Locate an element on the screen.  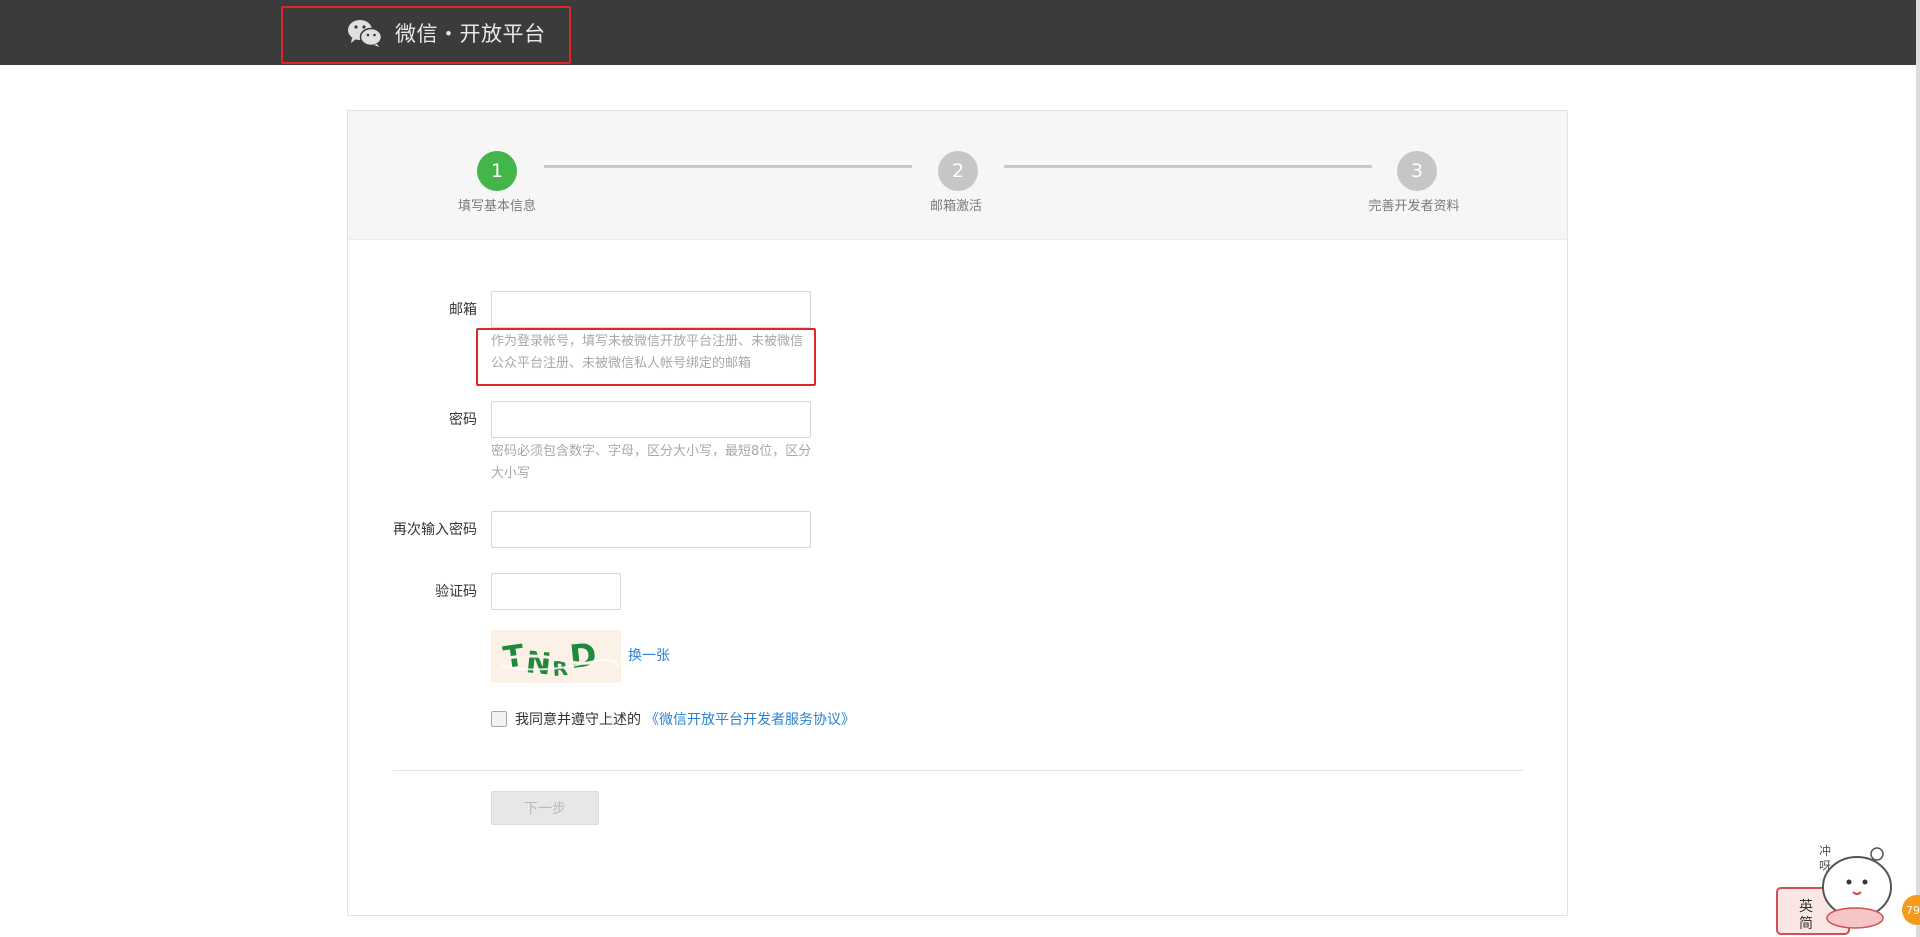
svg-text: D is located at coordinates (583, 655).